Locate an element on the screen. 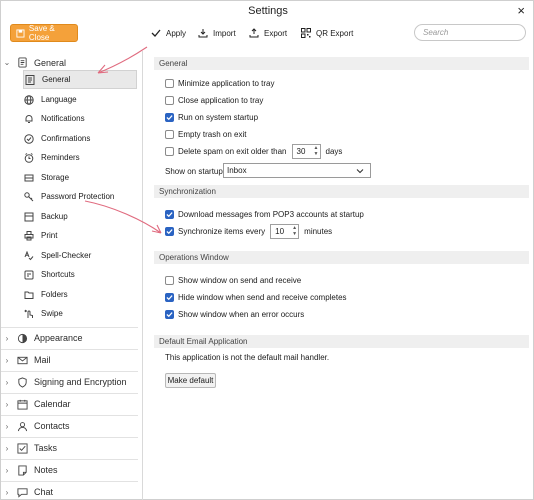  spam-days-stepper: 30 ▲ ▼ is located at coordinates (306, 151).